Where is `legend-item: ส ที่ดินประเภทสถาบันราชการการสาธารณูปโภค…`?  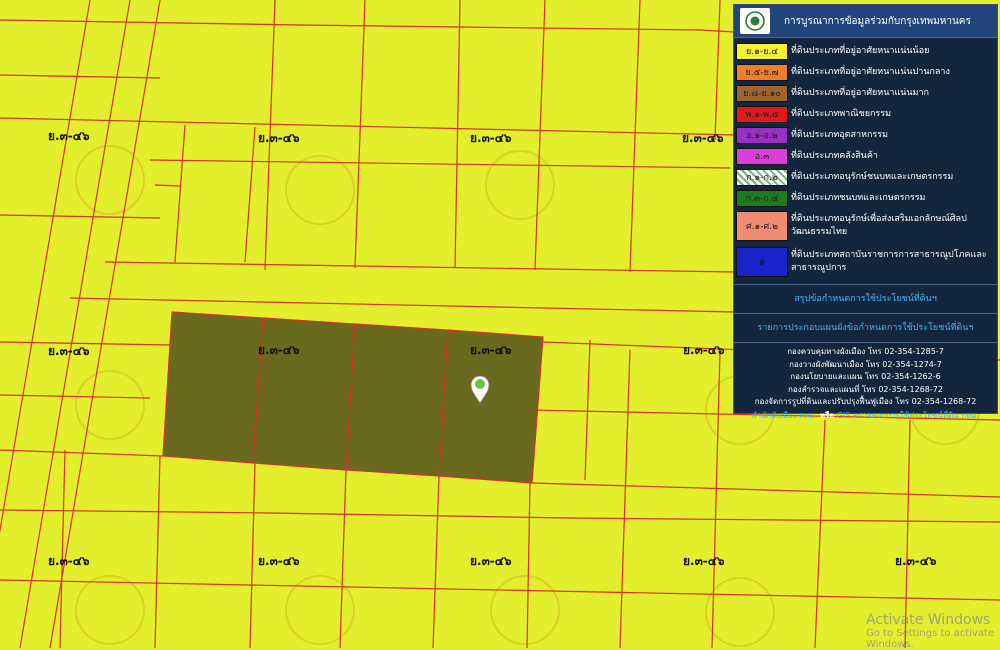
legend-item: ส ที่ดินประเภทสถาบันราชการการสาธารณูปโภค… is located at coordinates (865, 262).